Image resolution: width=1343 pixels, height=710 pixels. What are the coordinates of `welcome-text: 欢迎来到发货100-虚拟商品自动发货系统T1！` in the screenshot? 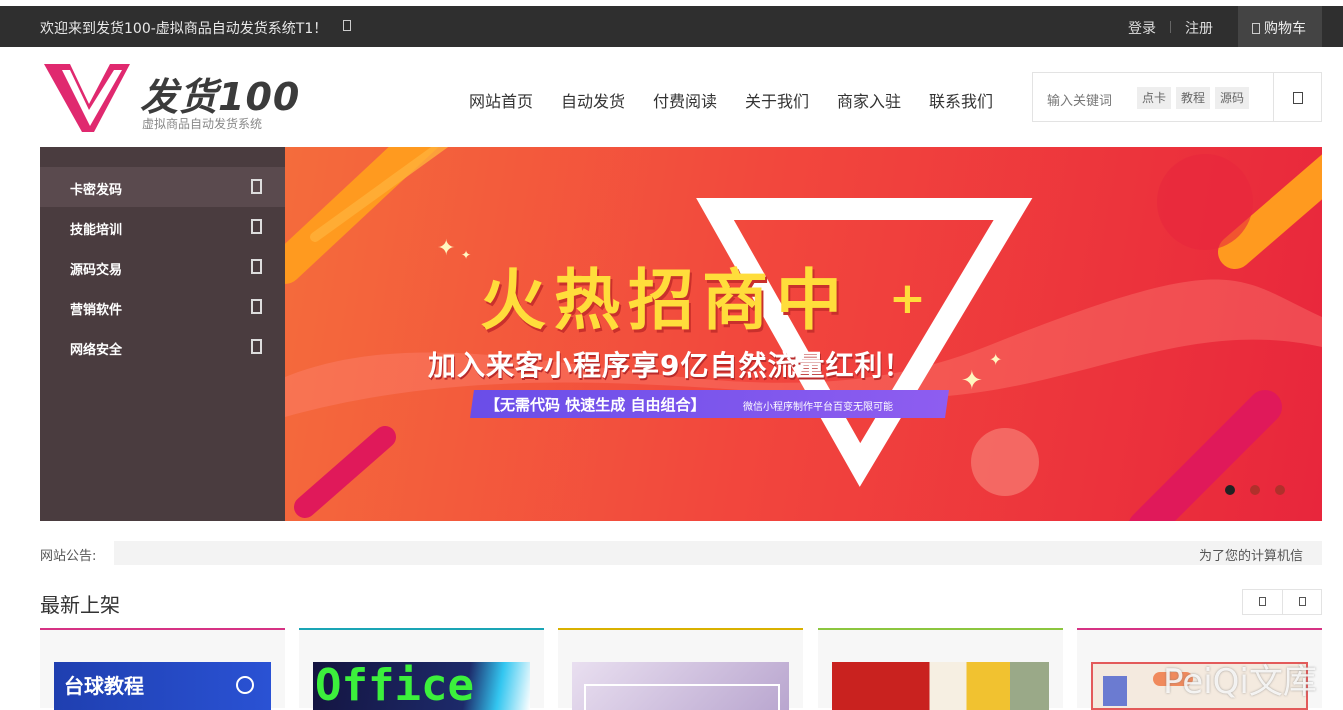 It's located at (184, 29).